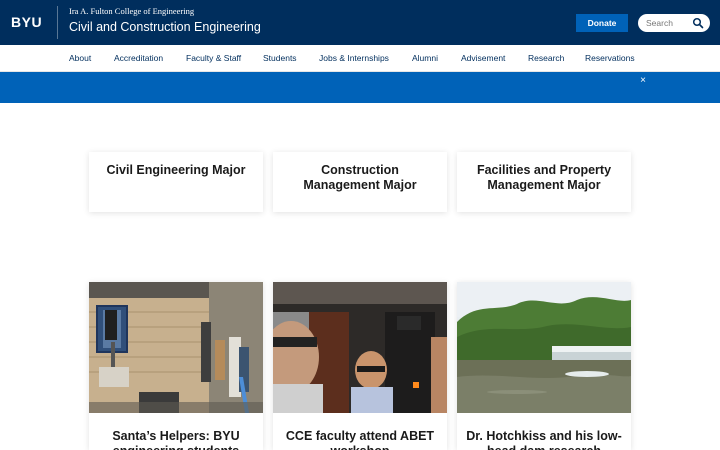 The image size is (720, 450). Describe the element at coordinates (698, 23) in the screenshot. I see `search-icon` at that location.